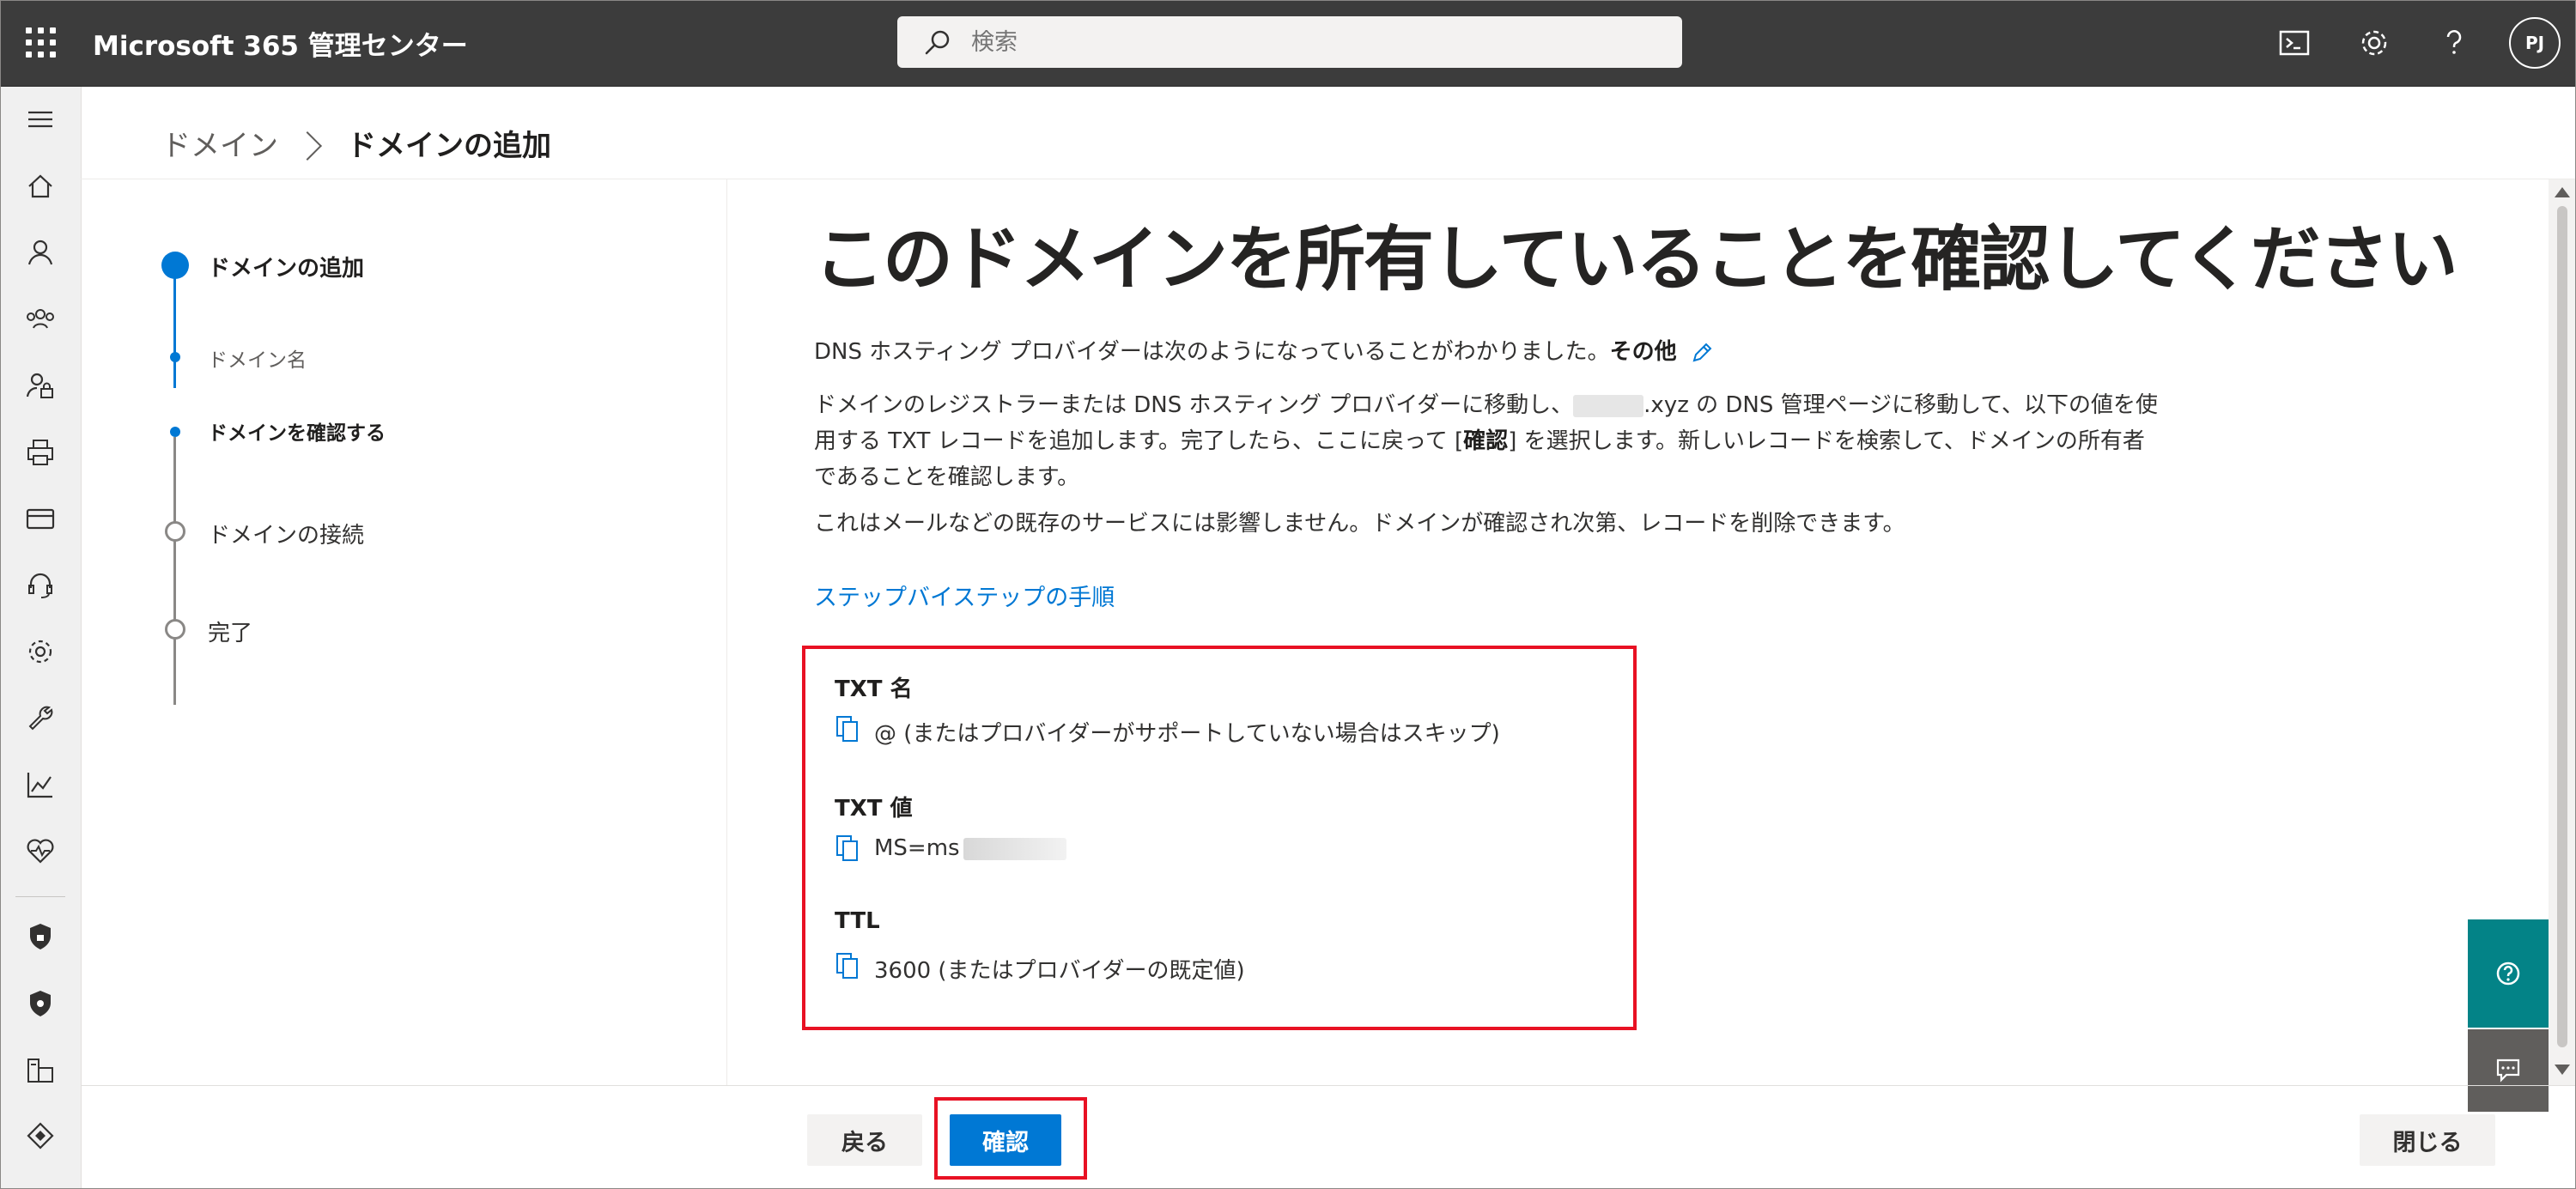  I want to click on back-button: 戻る, so click(865, 1140).